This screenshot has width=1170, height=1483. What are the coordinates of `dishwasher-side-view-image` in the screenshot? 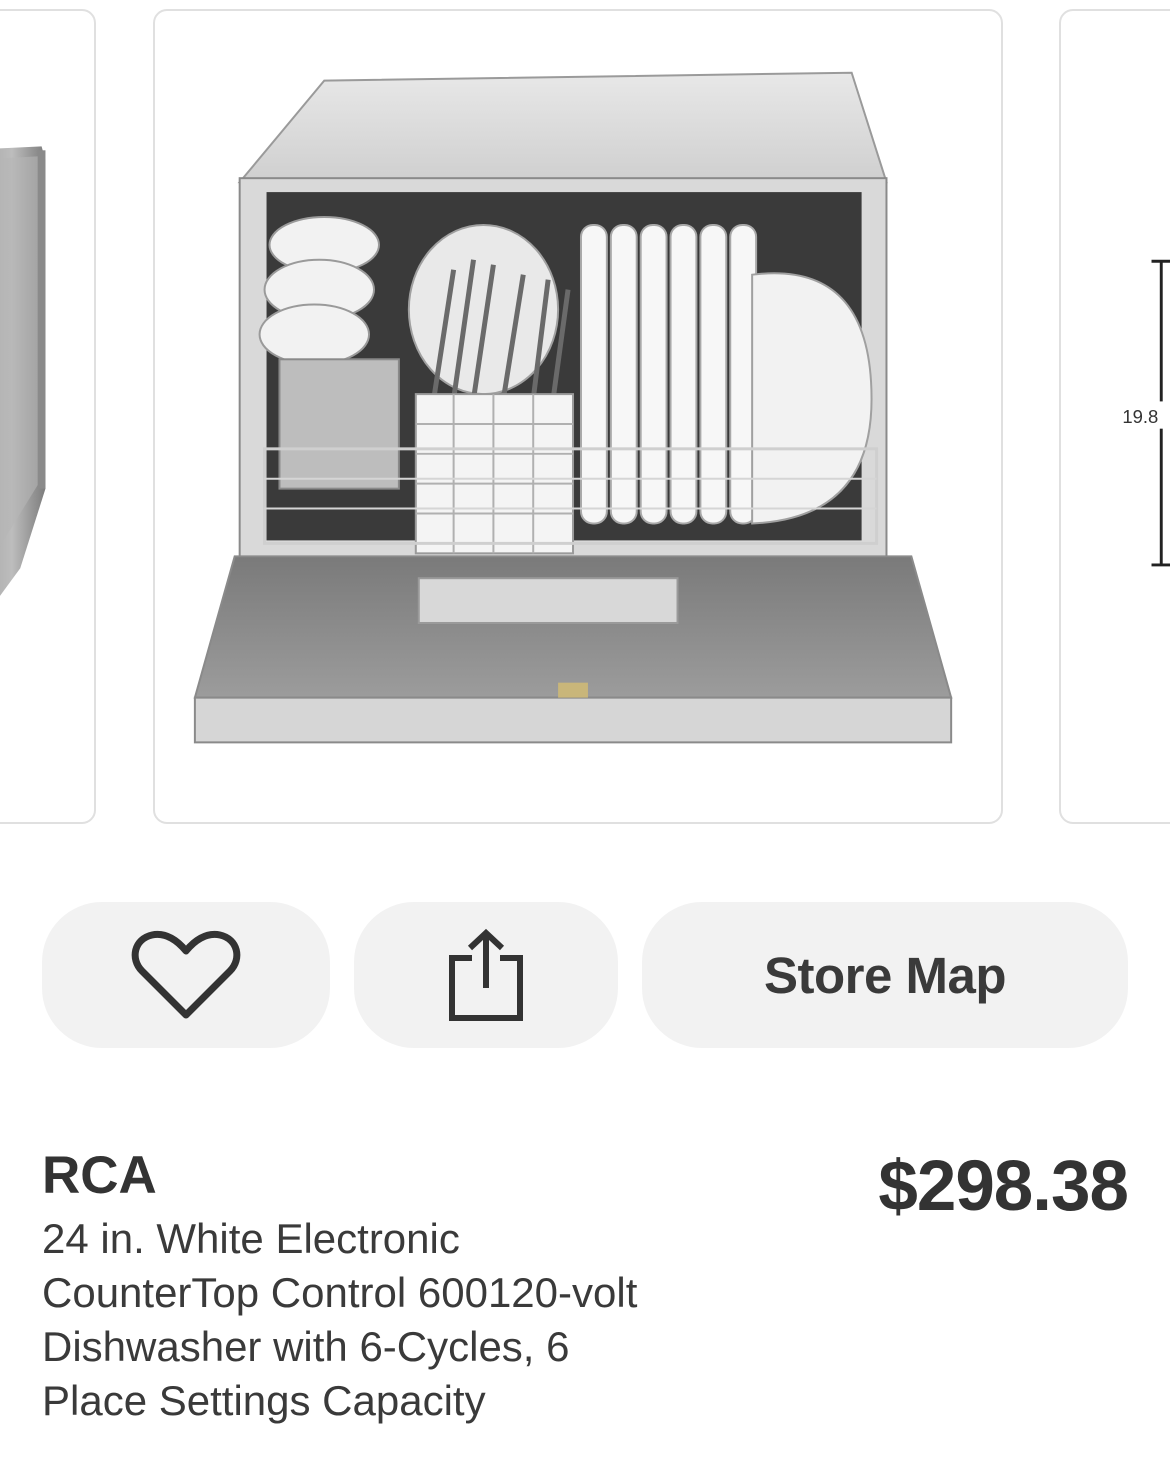 It's located at (23, 371).